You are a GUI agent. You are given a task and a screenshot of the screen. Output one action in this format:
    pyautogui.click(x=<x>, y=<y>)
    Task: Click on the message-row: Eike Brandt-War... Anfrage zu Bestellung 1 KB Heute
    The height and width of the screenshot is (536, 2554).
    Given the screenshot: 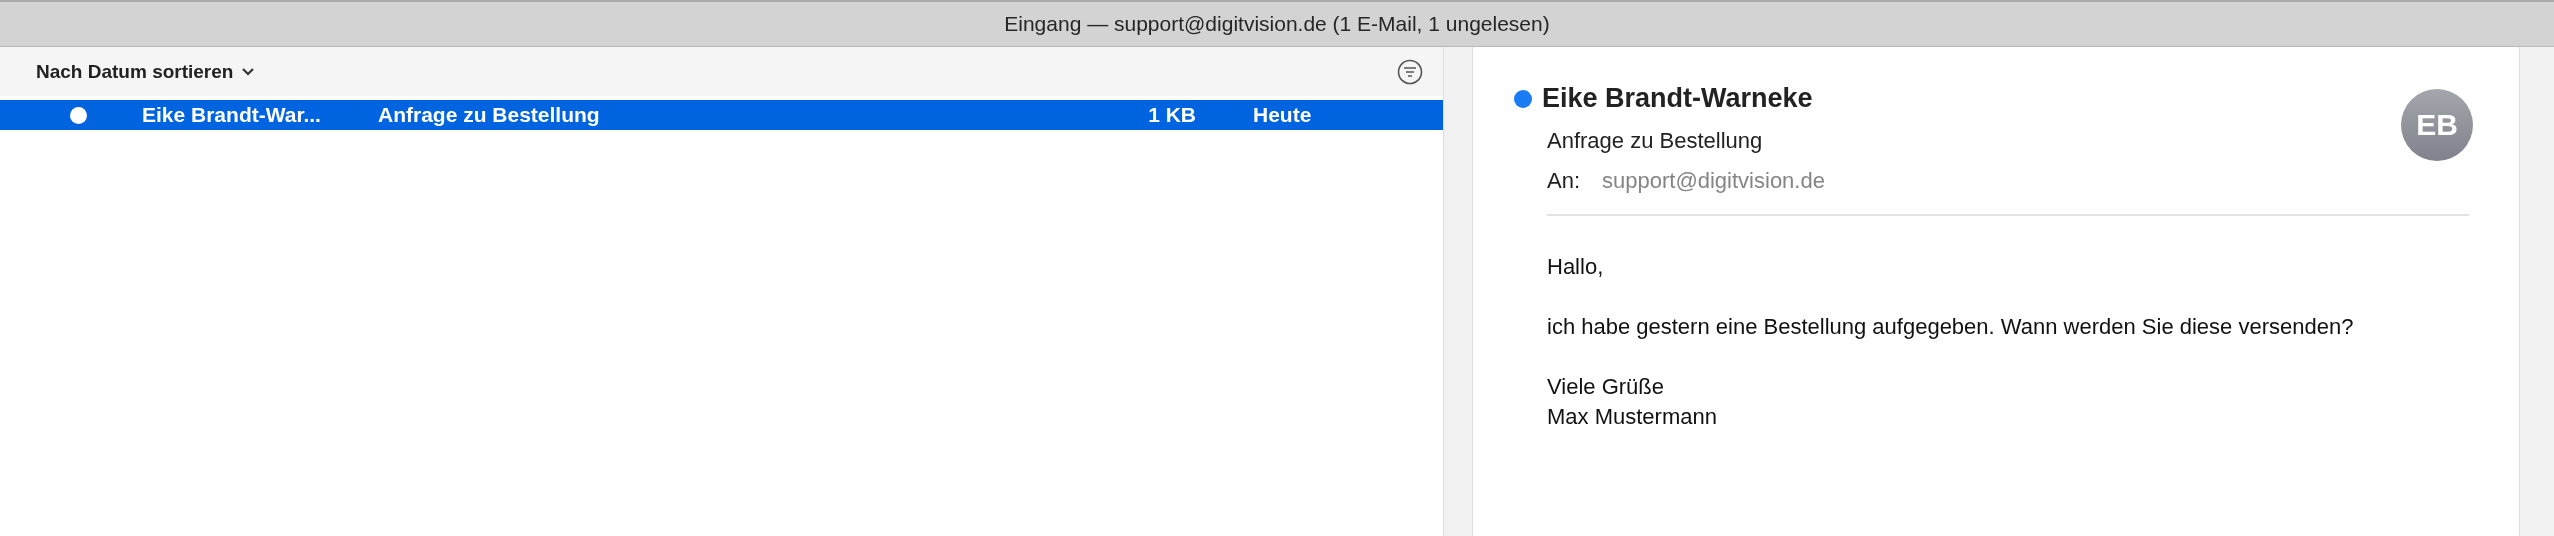 What is the action you would take?
    pyautogui.click(x=721, y=115)
    